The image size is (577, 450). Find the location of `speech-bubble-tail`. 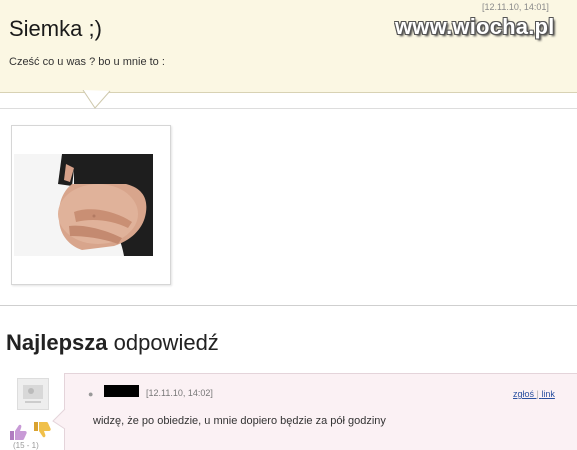

speech-bubble-tail is located at coordinates (96, 99).